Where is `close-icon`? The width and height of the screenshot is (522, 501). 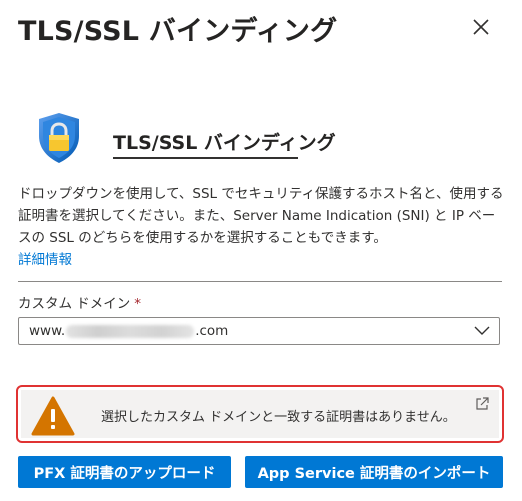 close-icon is located at coordinates (481, 27).